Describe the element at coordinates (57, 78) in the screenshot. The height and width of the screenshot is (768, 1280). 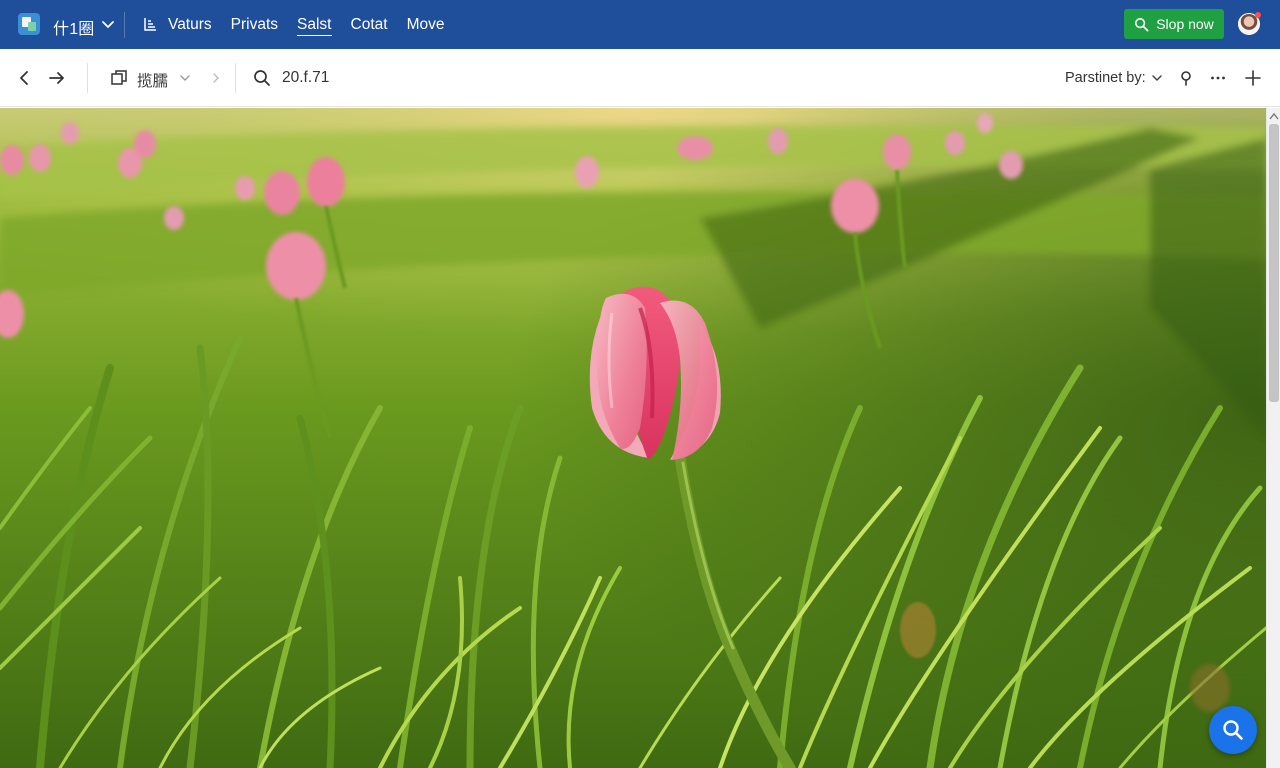
I see `arrow-right-icon` at that location.